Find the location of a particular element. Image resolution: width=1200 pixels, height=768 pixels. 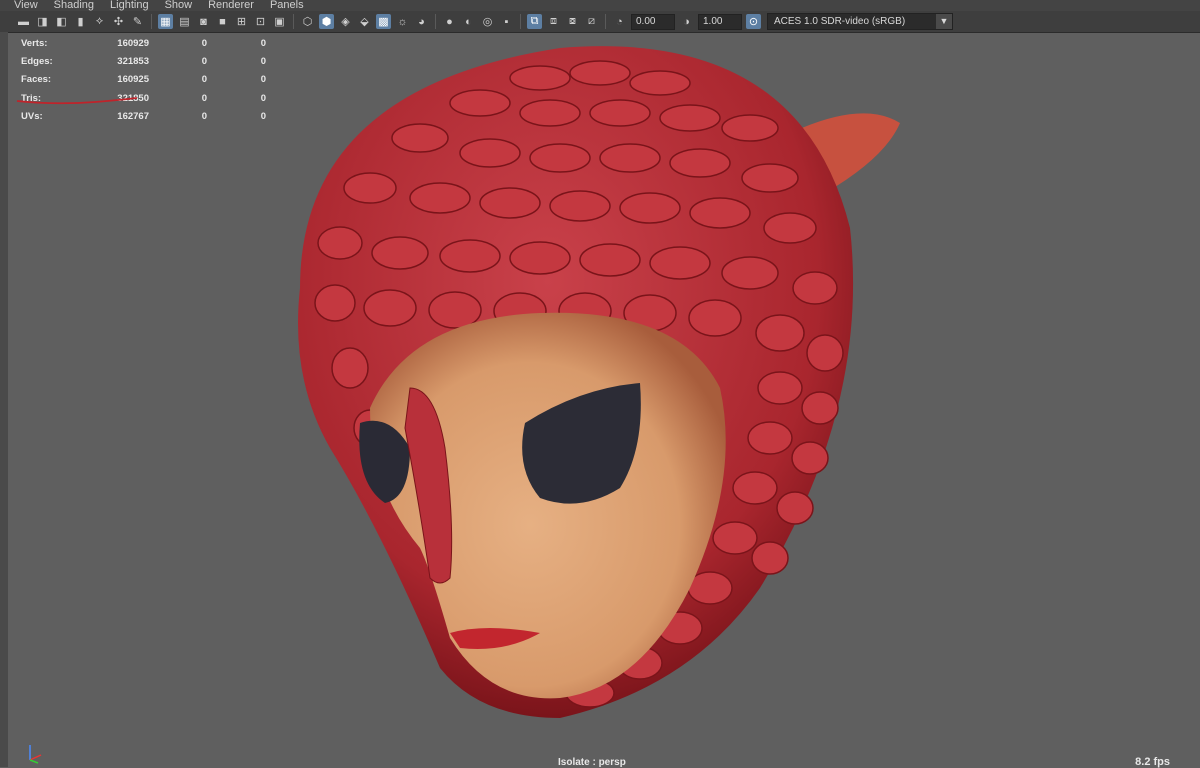

hud-label: Verts: is located at coordinates (34, 43).